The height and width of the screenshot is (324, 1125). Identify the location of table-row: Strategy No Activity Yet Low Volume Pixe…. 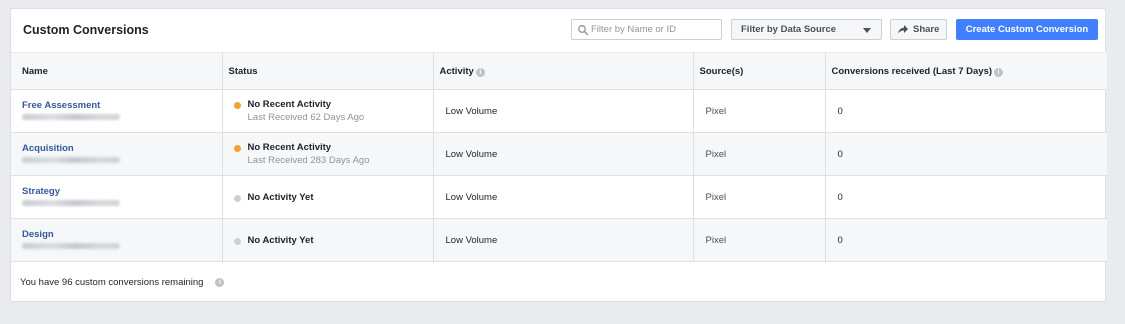
(559, 197).